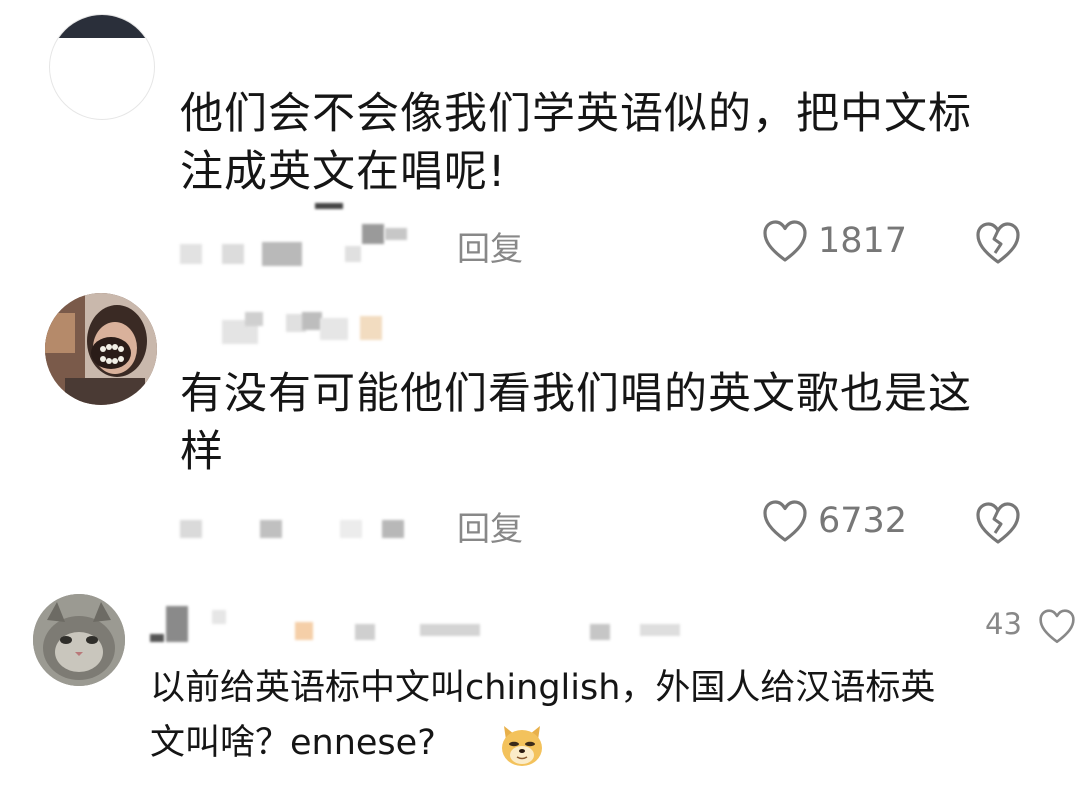 The image size is (1080, 790). Describe the element at coordinates (863, 241) in the screenshot. I see `like-count: 1817` at that location.